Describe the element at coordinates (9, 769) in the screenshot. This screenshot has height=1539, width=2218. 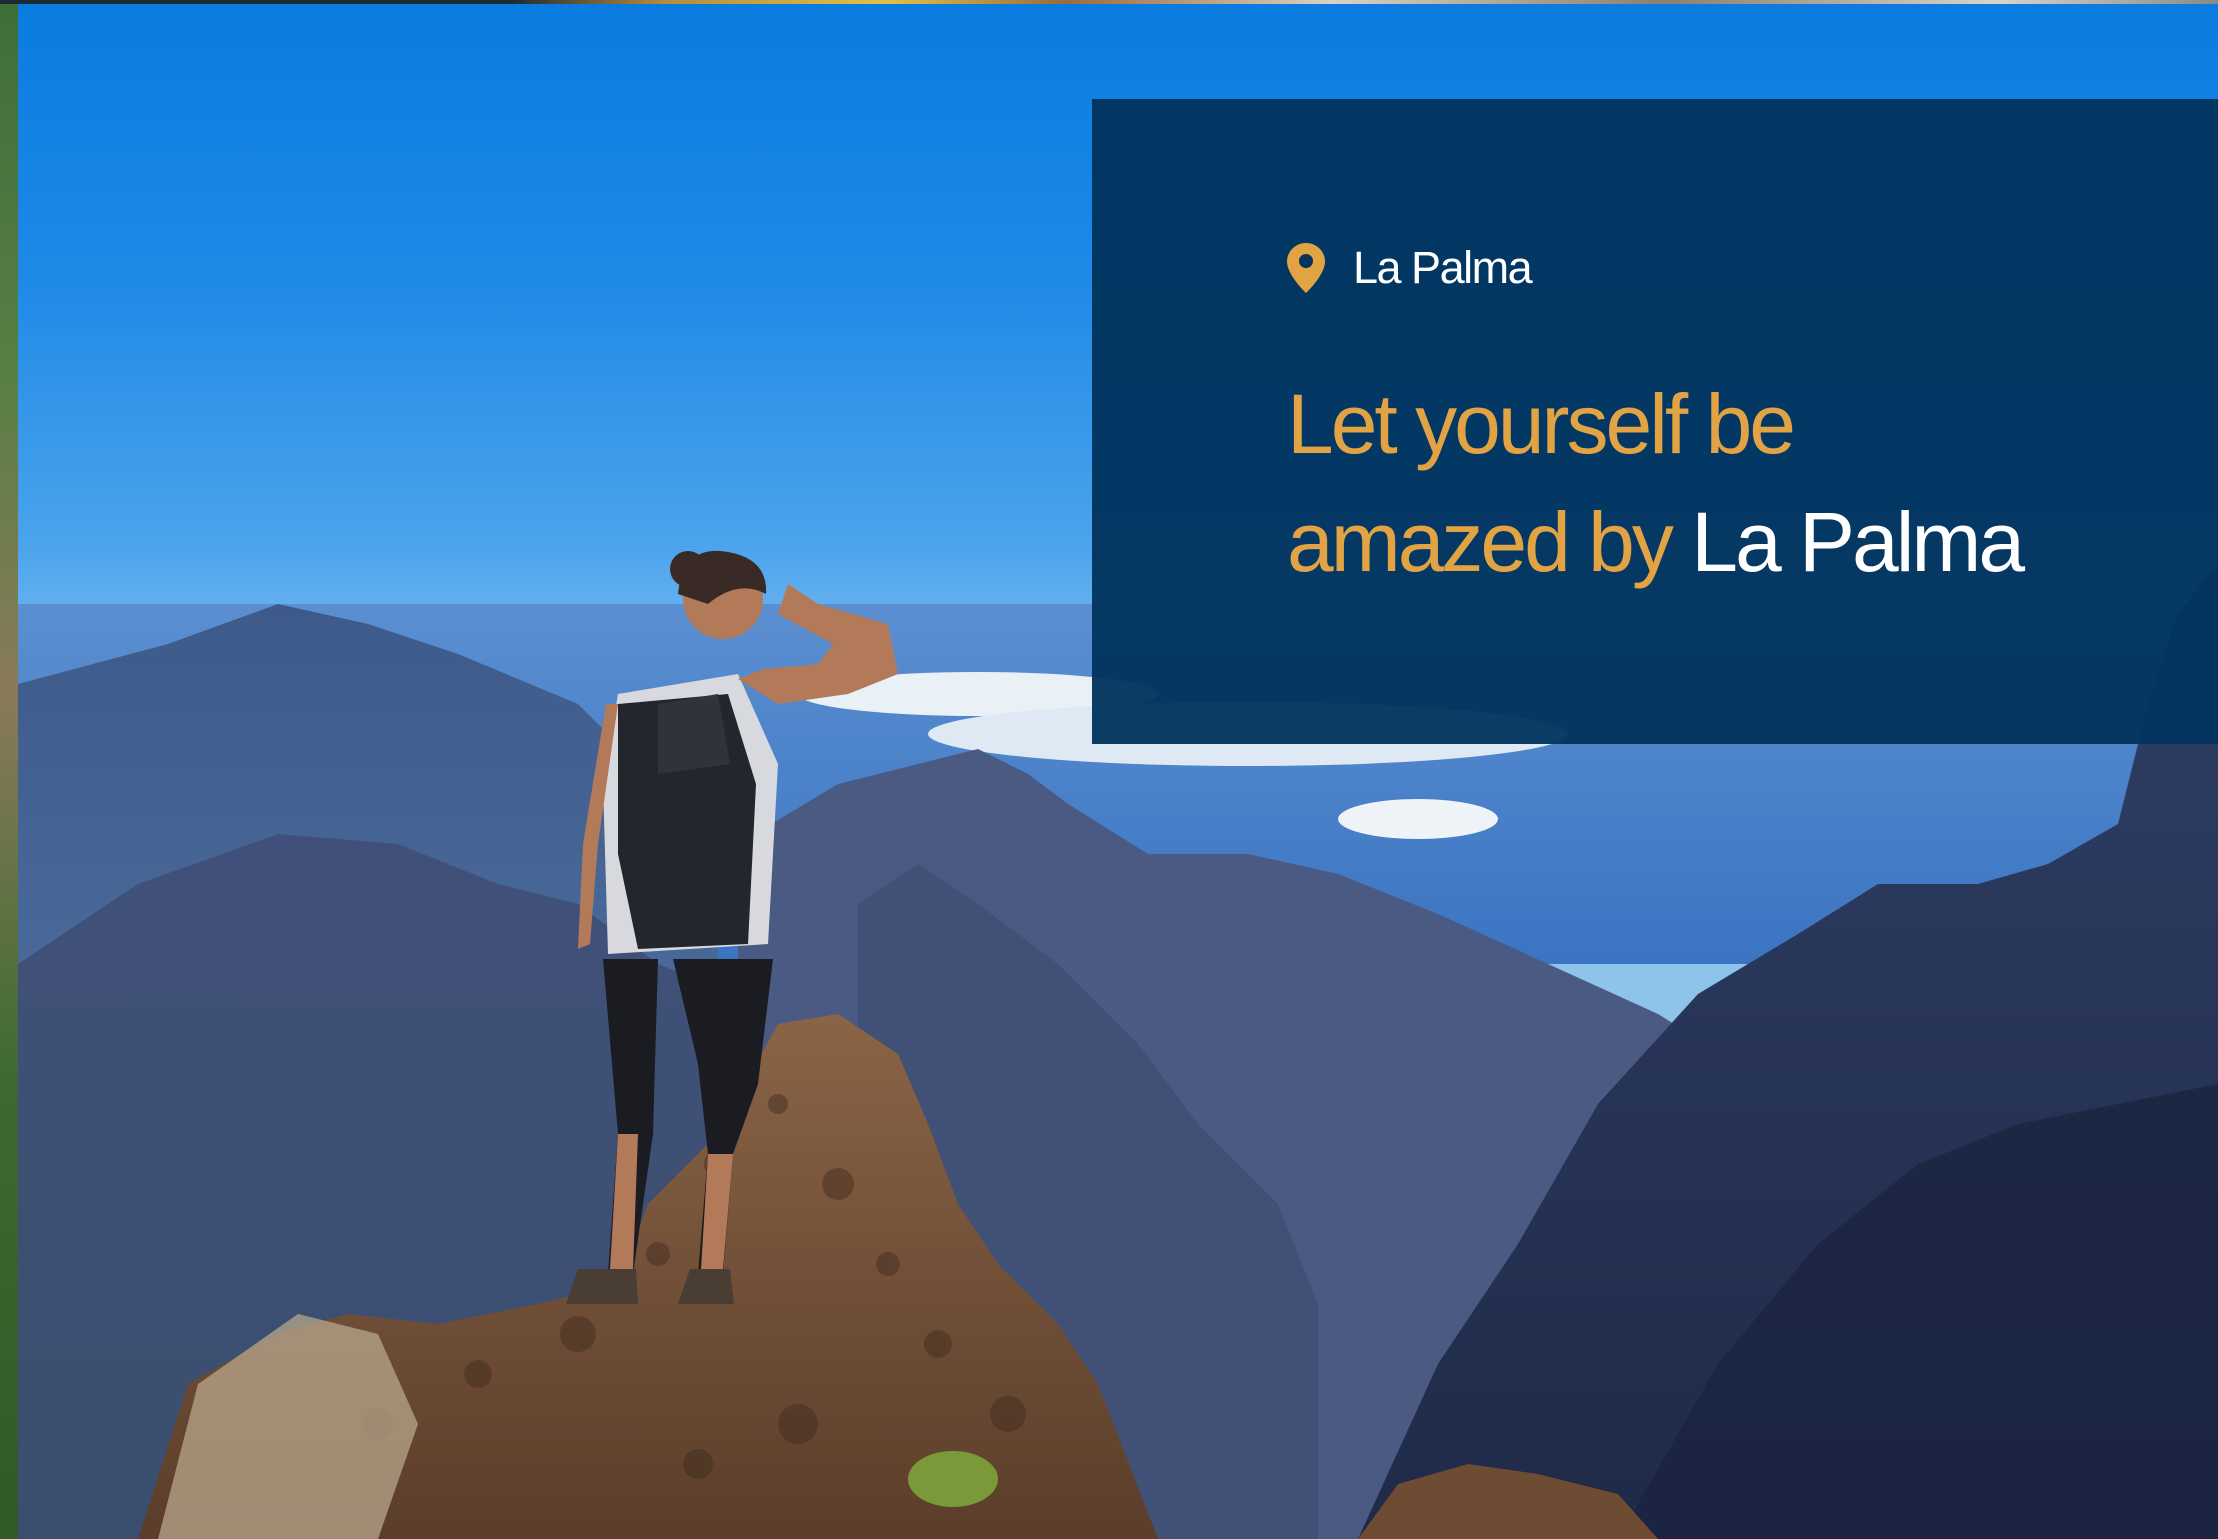
I see `previous-slide-edge` at that location.